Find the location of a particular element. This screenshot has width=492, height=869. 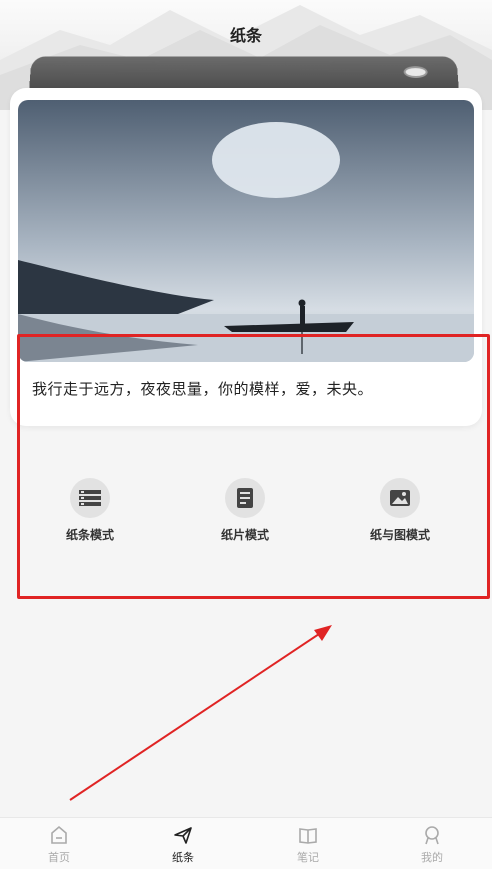

tab-home: 首页 is located at coordinates (59, 844).